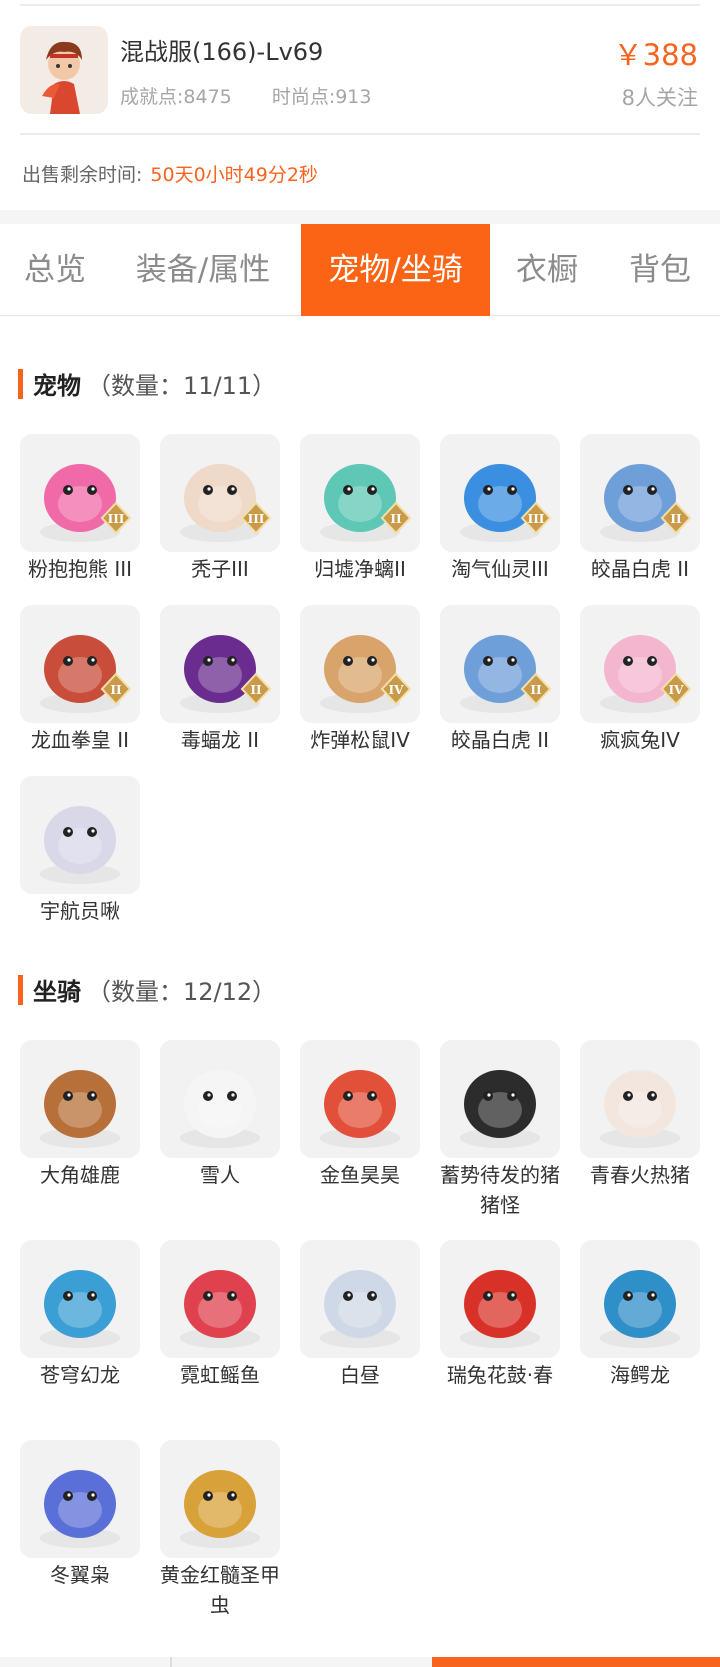  Describe the element at coordinates (80, 835) in the screenshot. I see `astronaut-pet-icon` at that location.